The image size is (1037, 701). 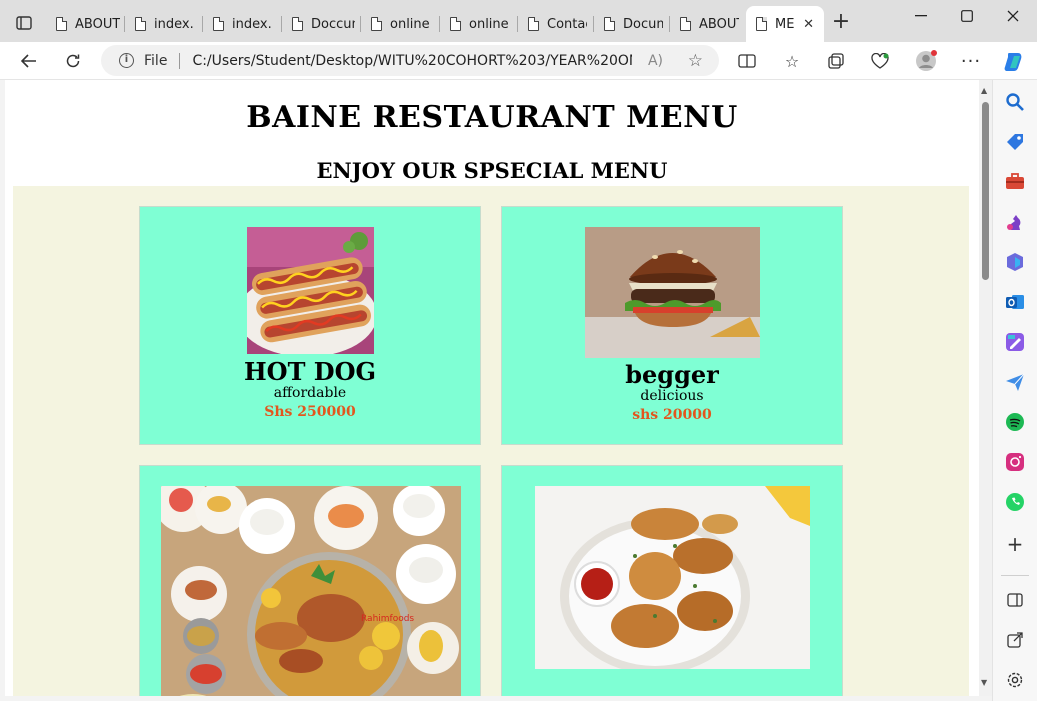 What do you see at coordinates (971, 61) in the screenshot?
I see `more-options-icon: ···` at bounding box center [971, 61].